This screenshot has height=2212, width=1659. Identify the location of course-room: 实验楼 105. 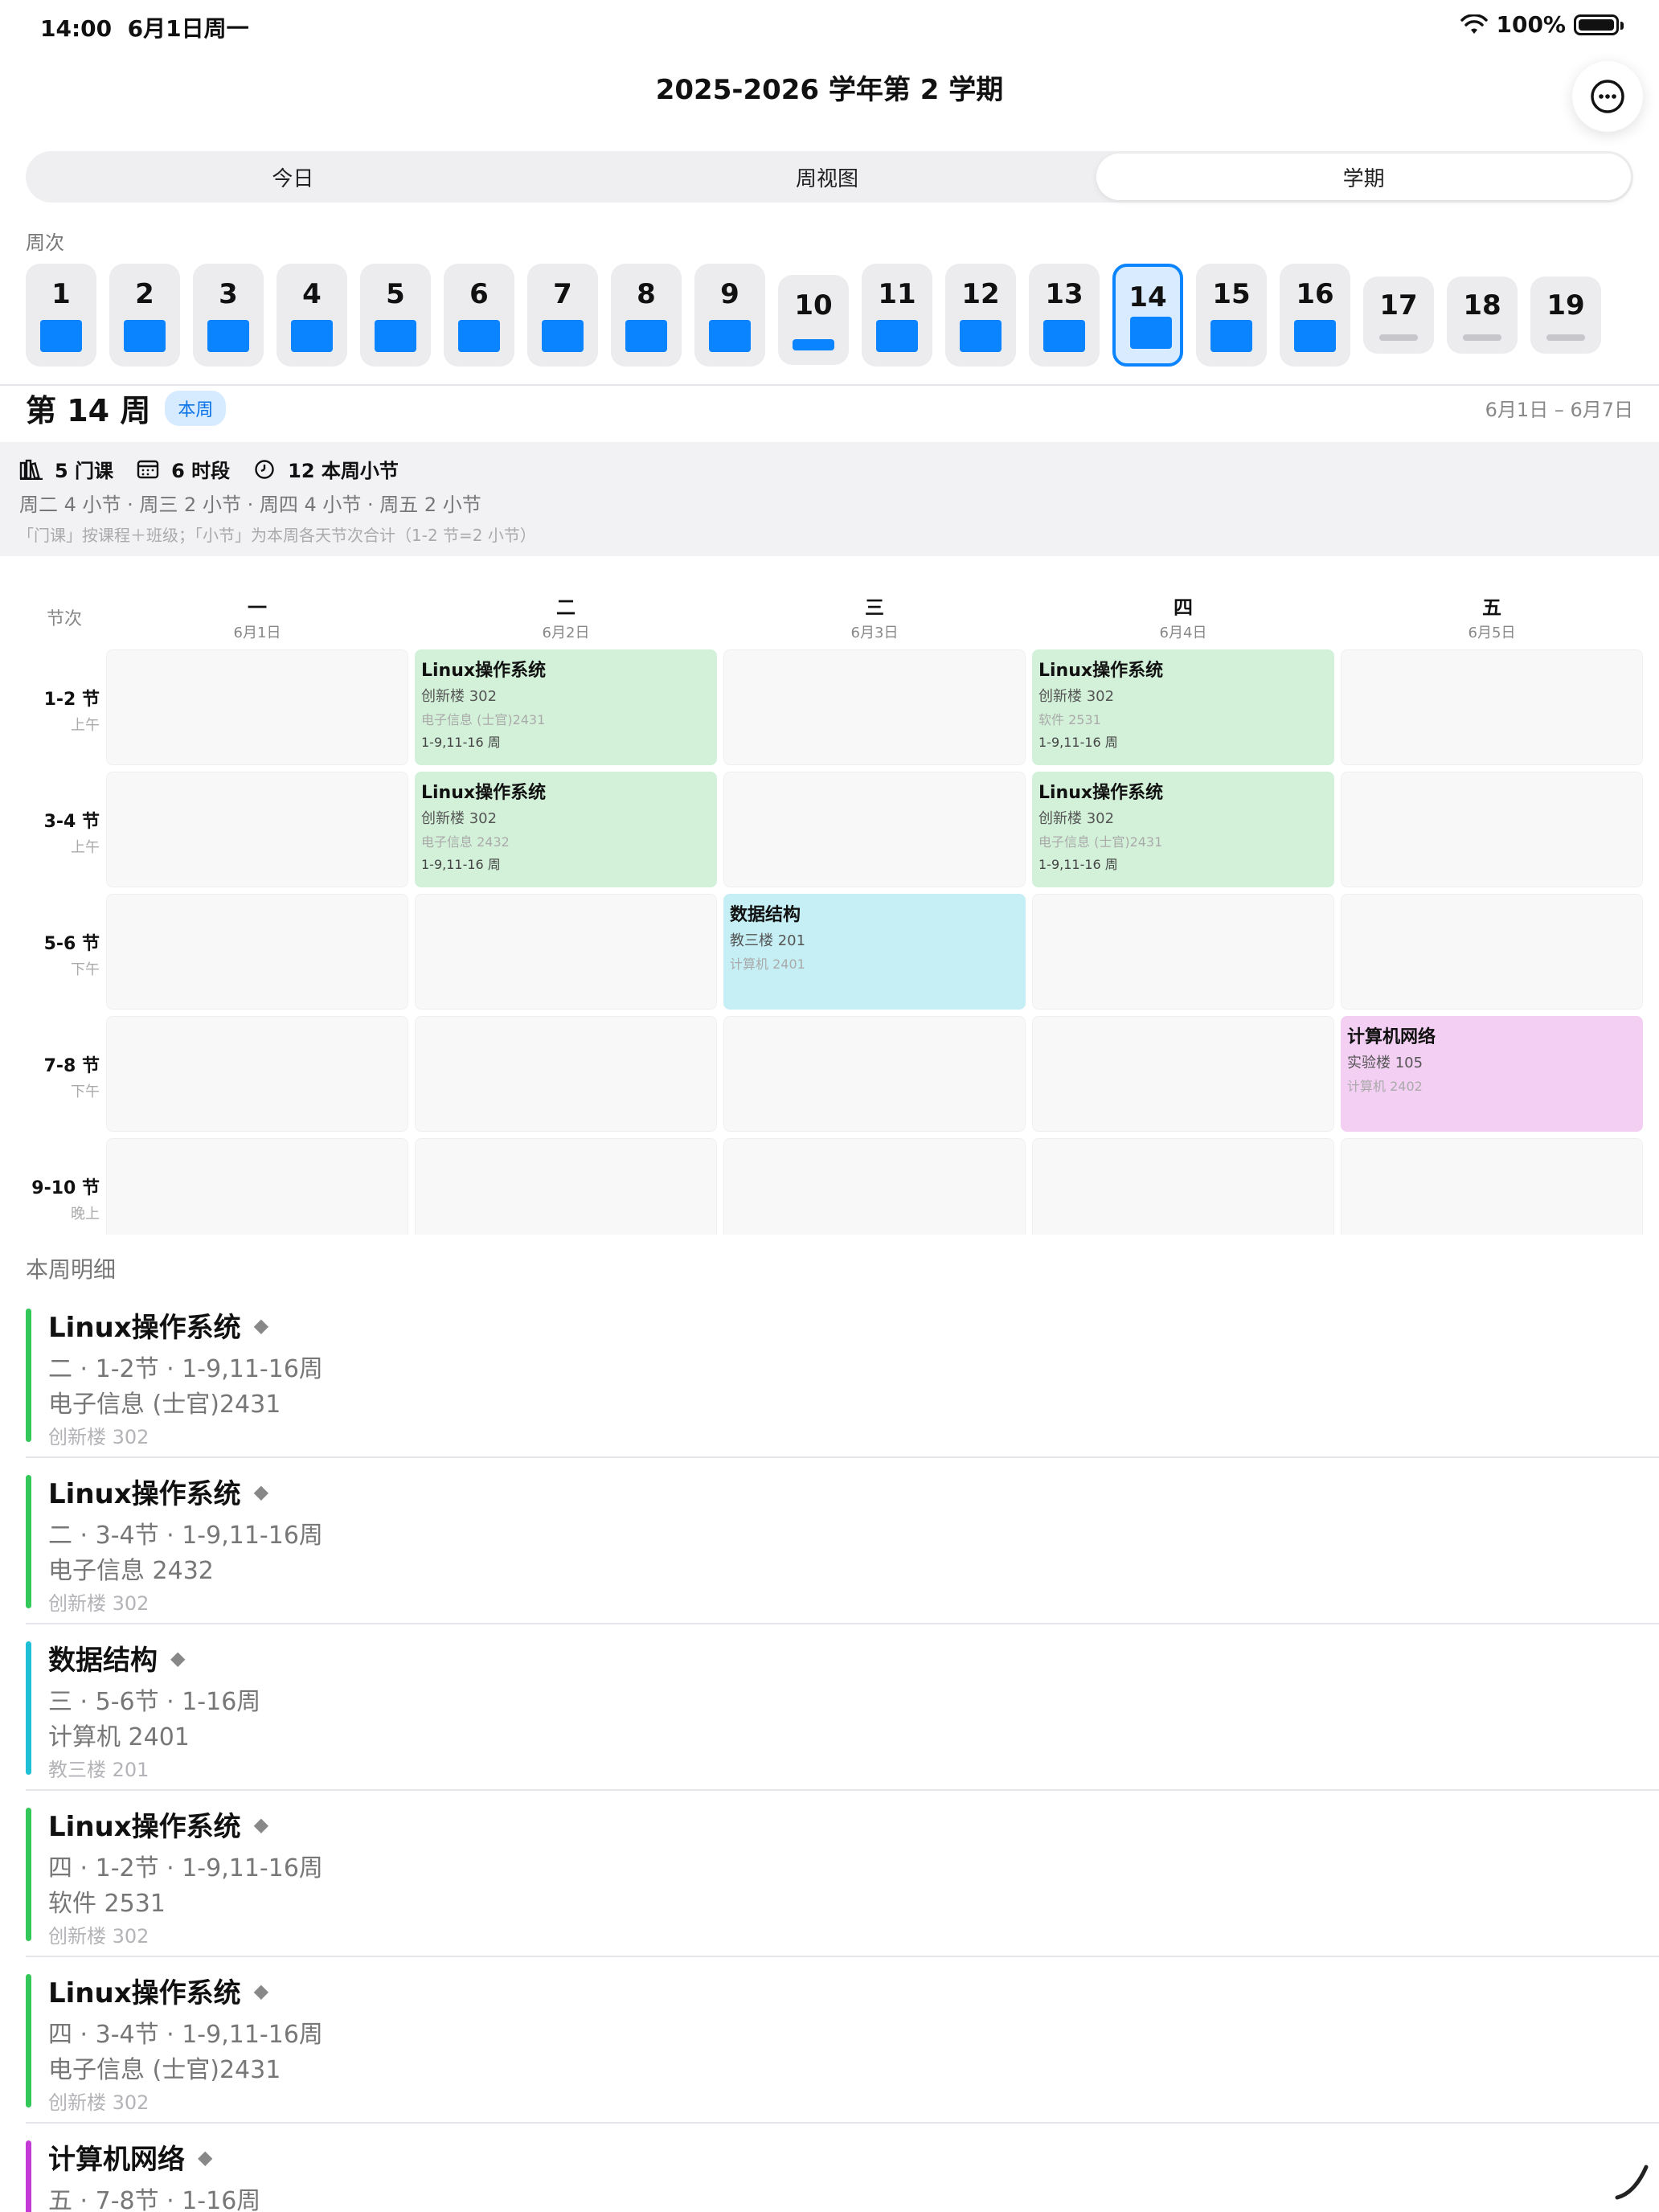
(1385, 1063).